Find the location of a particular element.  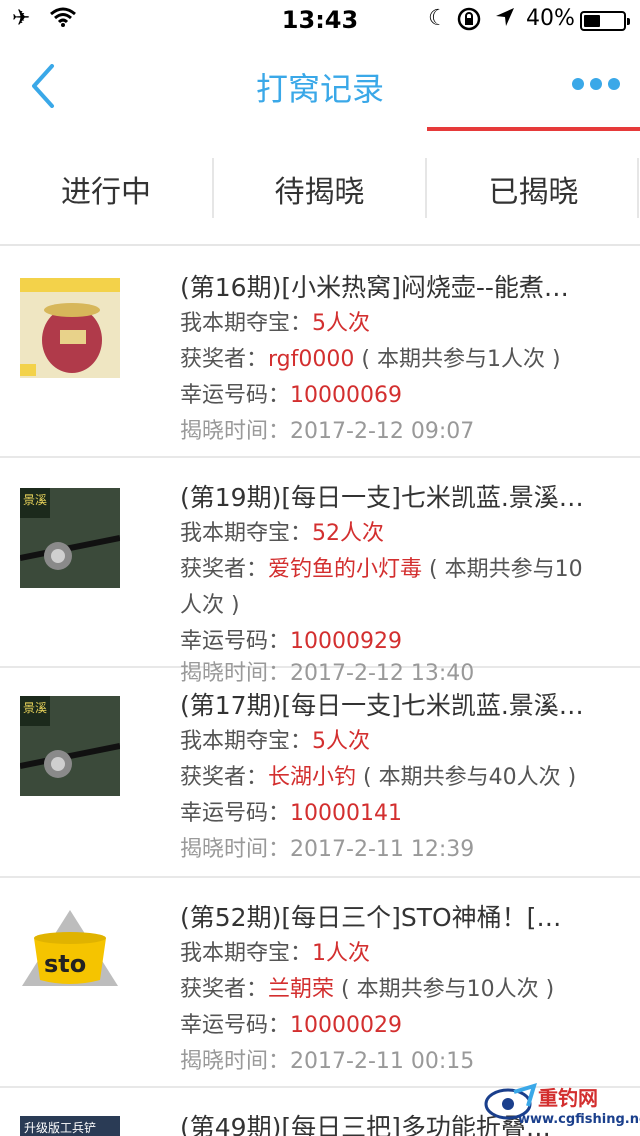

participation-note-cont: 人次 ) is located at coordinates (210, 605).